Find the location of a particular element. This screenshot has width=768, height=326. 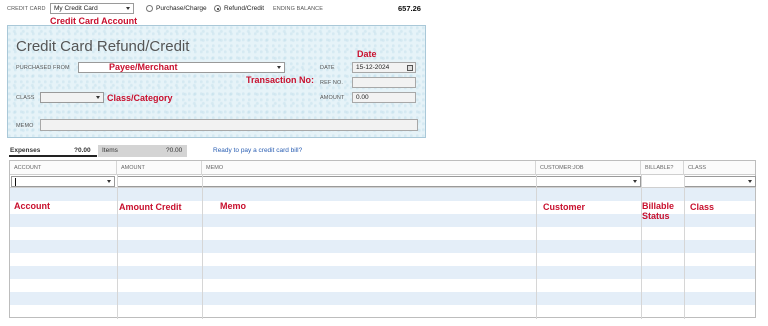

ending-balance-label: ENDING BALANCE is located at coordinates (298, 9).